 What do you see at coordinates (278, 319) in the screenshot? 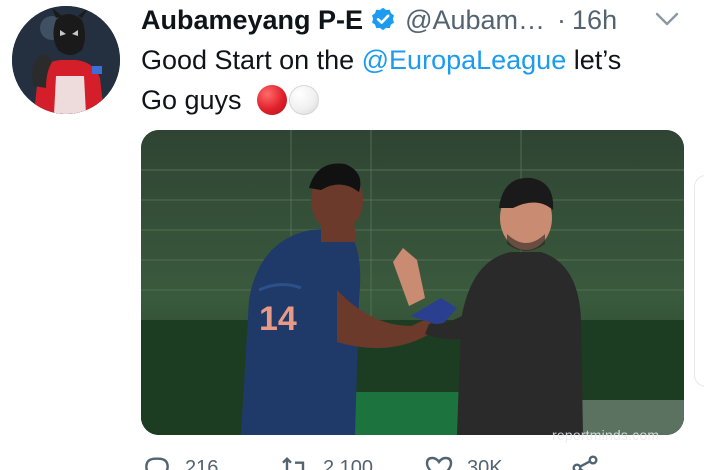
I see `svg-text: 14` at bounding box center [278, 319].